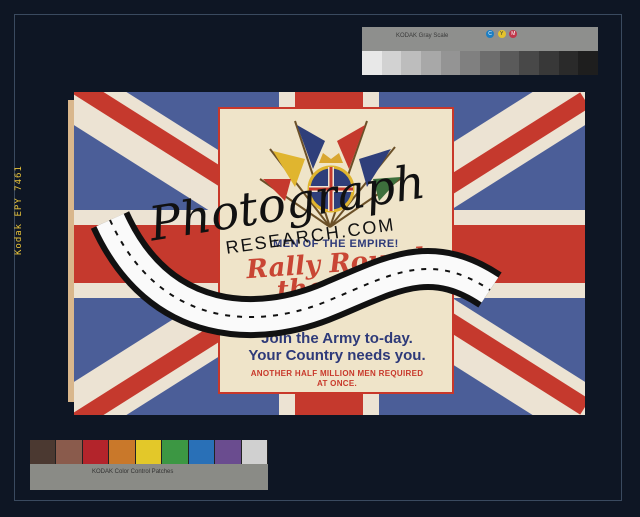 This screenshot has width=640, height=517. Describe the element at coordinates (480, 39) in the screenshot. I see `gray-scale-header: KODAK Gray Scale C Y M` at that location.